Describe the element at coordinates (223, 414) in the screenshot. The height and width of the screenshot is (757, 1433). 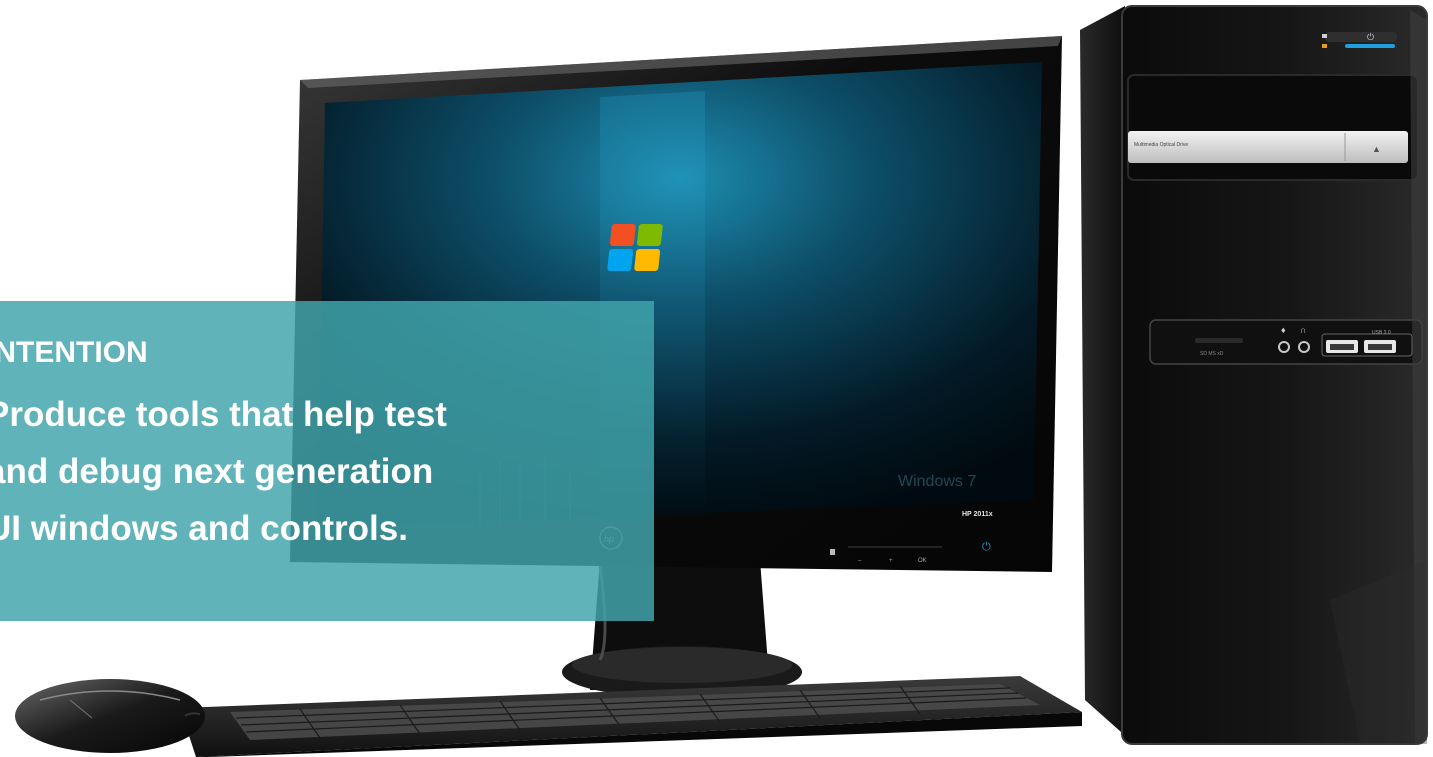
I see `intention-line-1: Produce tools that help test` at that location.